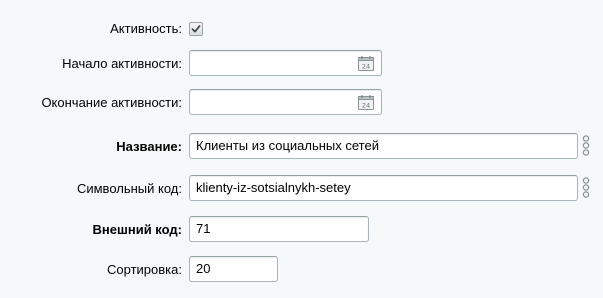  I want to click on active-from-label: Начало активности:, so click(122, 63).